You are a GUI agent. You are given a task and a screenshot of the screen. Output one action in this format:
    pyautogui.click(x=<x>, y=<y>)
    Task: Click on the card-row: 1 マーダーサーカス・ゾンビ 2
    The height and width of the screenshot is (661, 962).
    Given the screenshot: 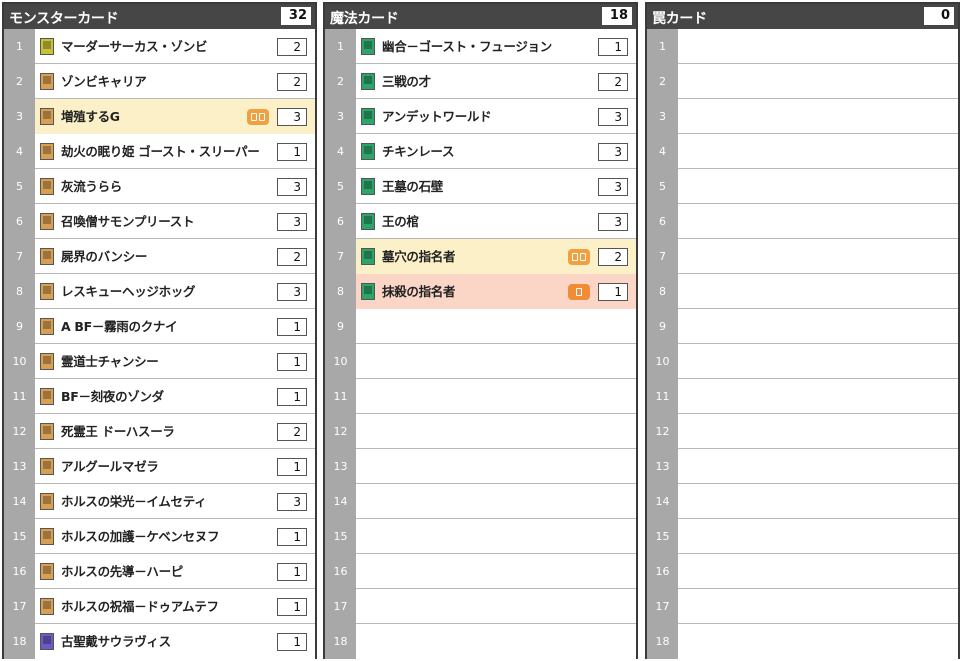 What is the action you would take?
    pyautogui.click(x=159, y=46)
    